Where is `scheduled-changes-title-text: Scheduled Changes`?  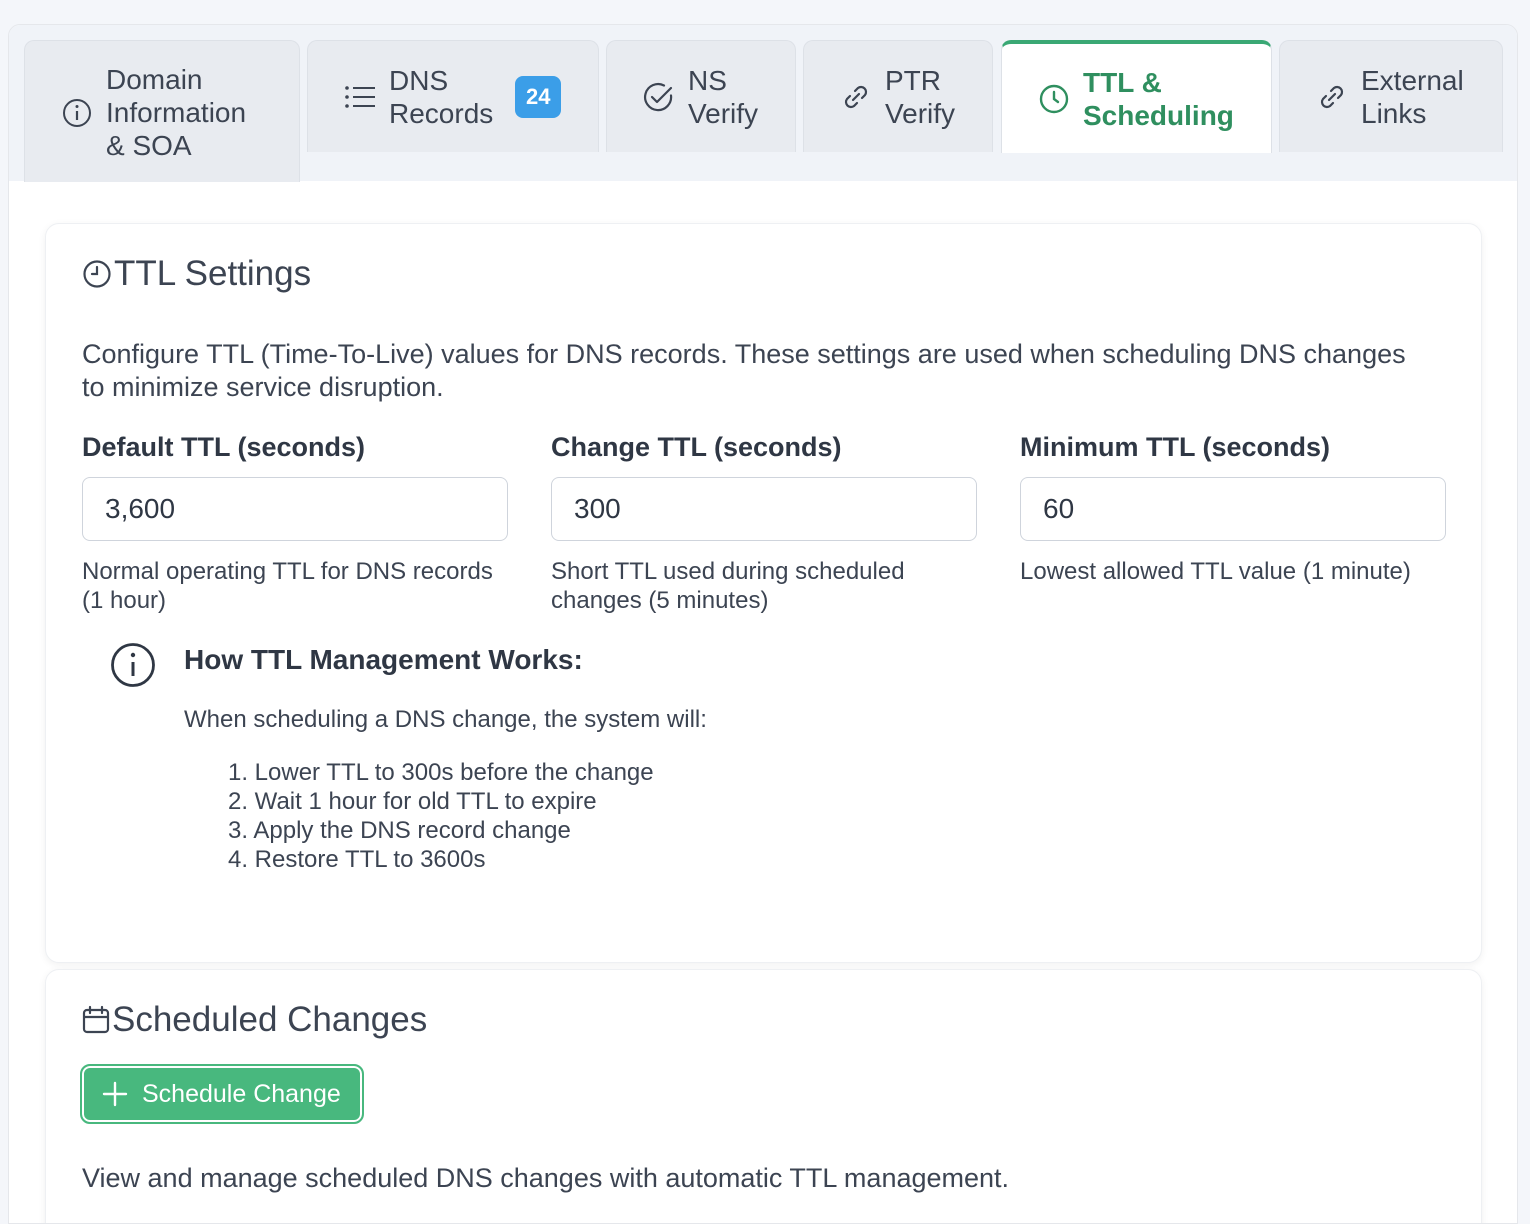
scheduled-changes-title-text: Scheduled Changes is located at coordinates (270, 1019).